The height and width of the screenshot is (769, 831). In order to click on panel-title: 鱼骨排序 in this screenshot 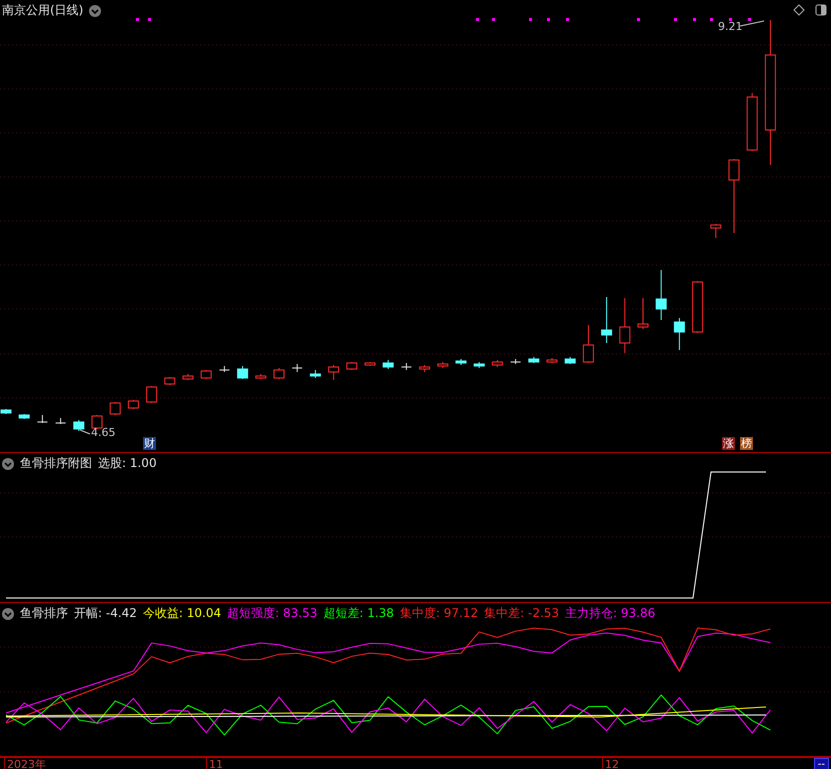, I will do `click(44, 613)`.